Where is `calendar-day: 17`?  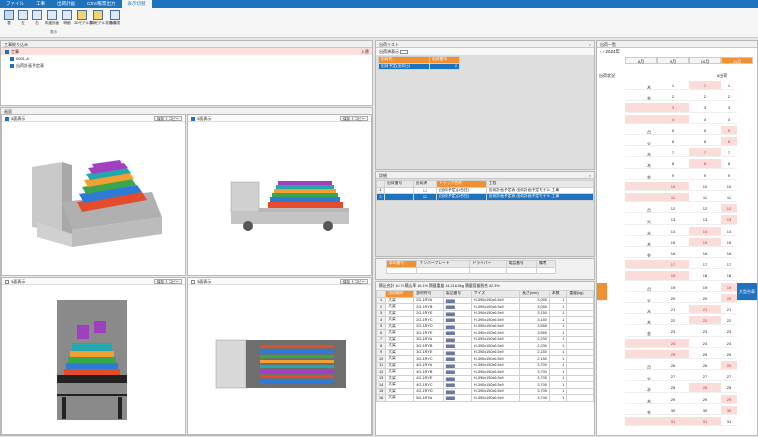 calendar-day: 17 is located at coordinates (673, 265).